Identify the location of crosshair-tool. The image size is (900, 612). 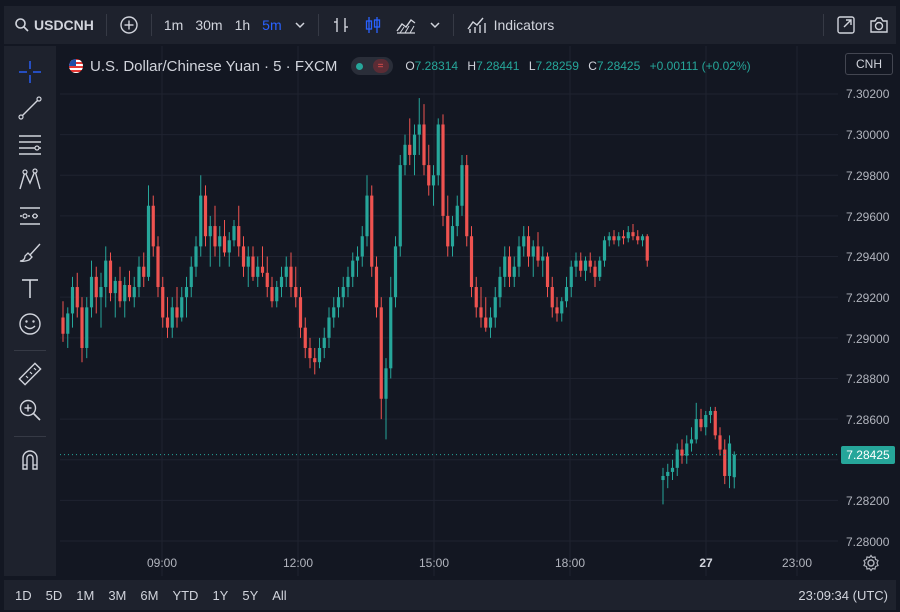
(30, 72).